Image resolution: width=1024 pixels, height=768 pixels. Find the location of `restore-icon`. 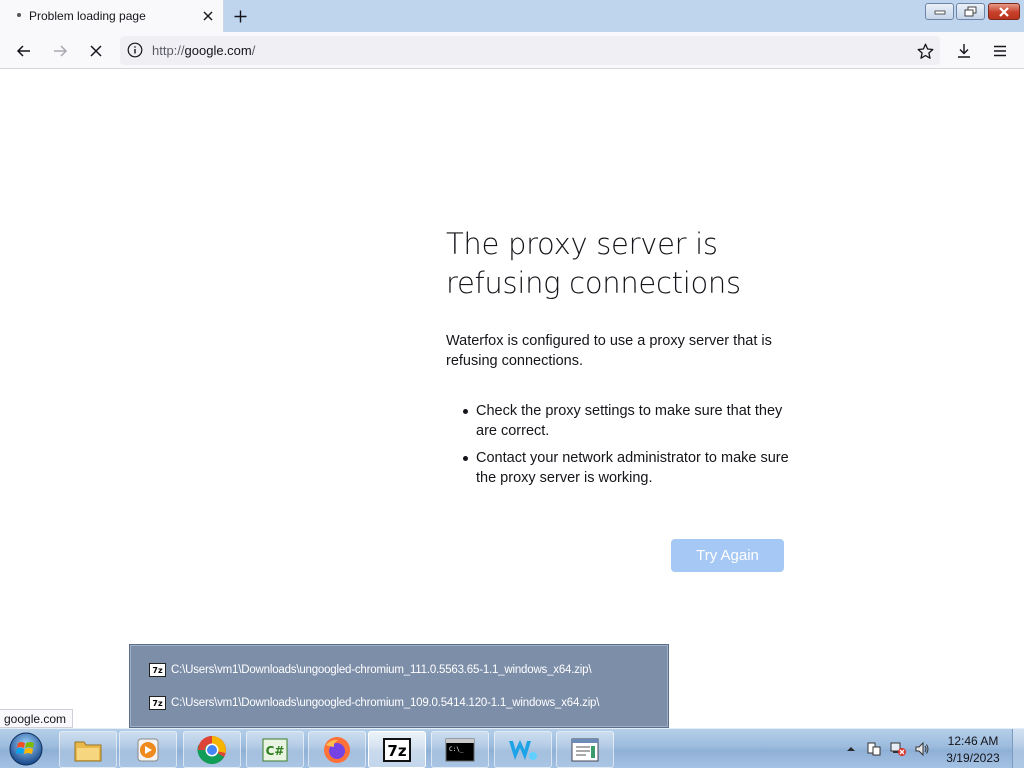

restore-icon is located at coordinates (970, 11).